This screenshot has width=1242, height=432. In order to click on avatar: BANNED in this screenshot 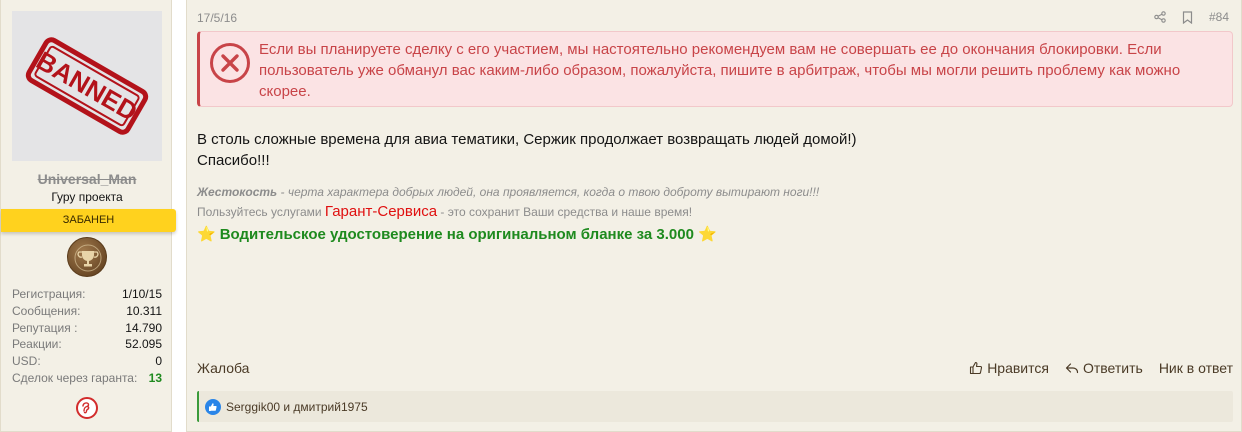, I will do `click(87, 86)`.